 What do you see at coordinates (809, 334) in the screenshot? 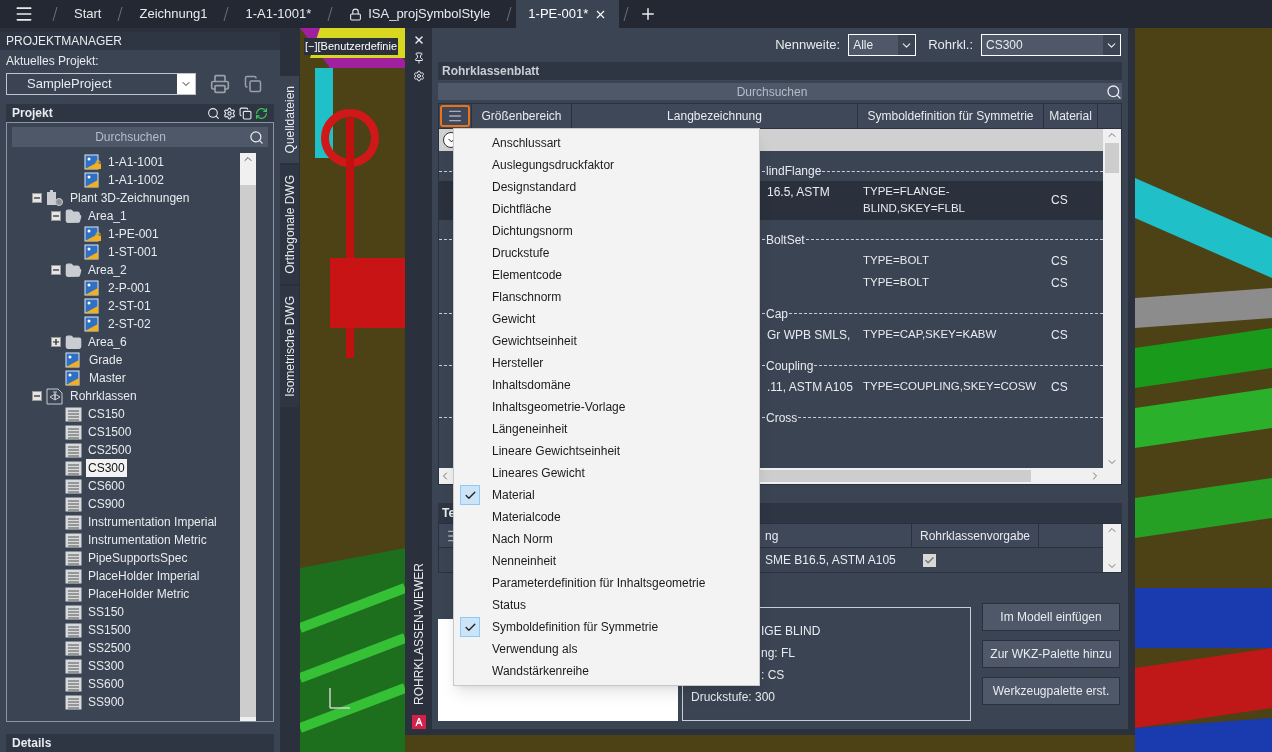
I see `table-cell: Gr WPB SMLS,` at bounding box center [809, 334].